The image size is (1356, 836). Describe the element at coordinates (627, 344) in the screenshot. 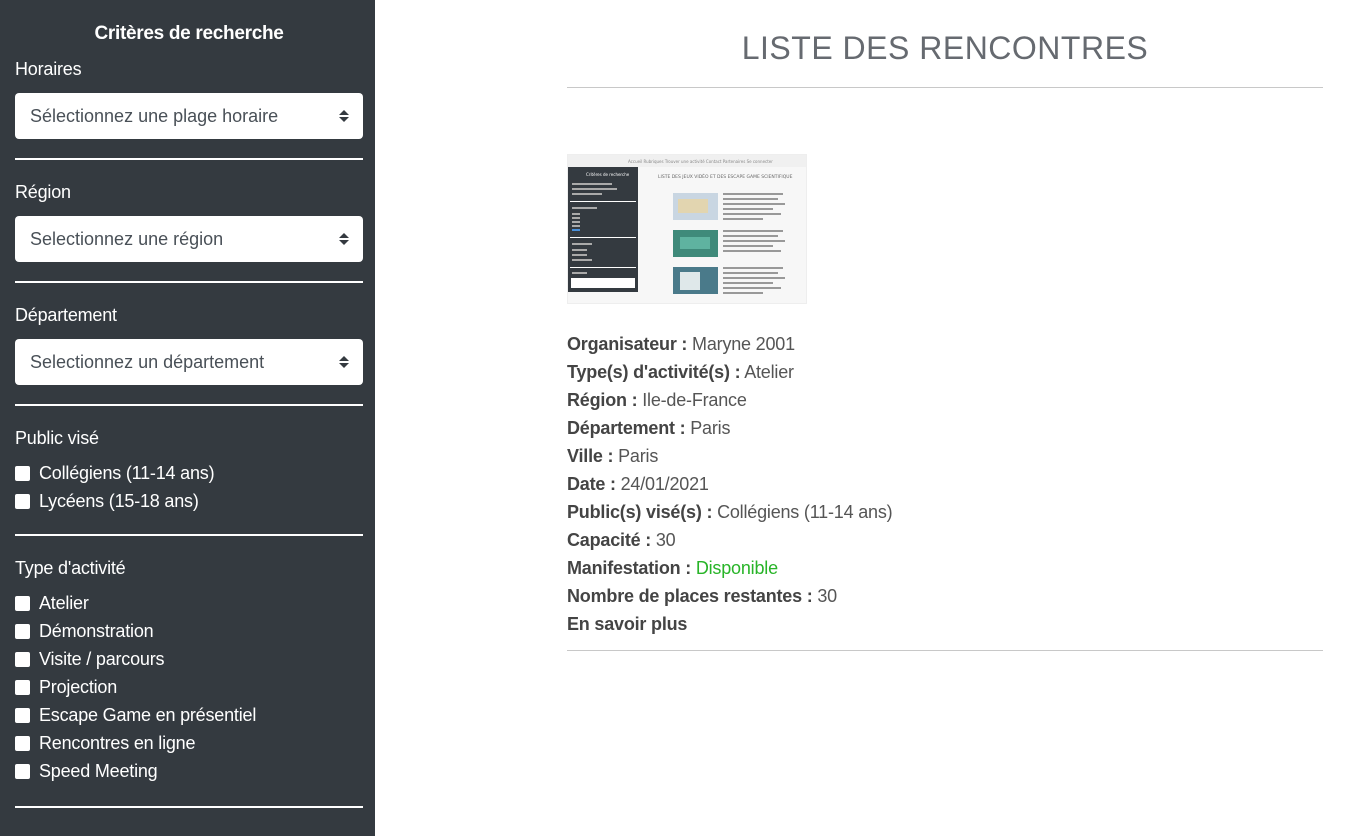

I see `detail-label: Organisateur :` at that location.